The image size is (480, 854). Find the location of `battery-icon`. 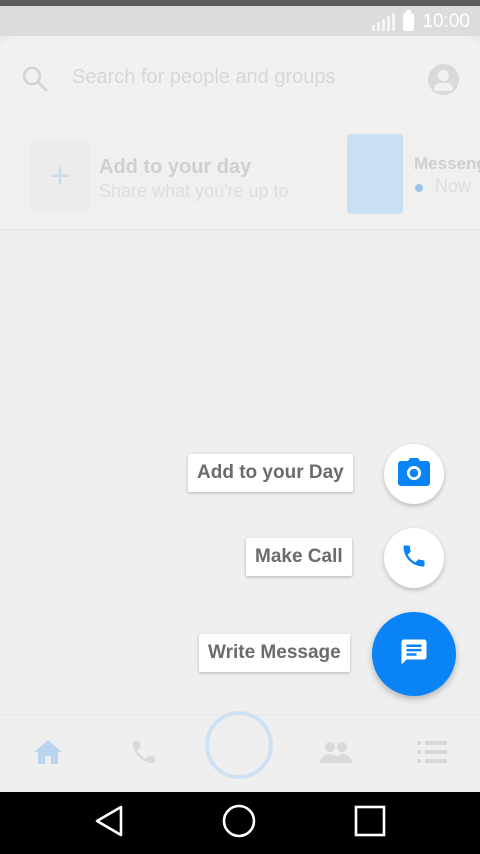

battery-icon is located at coordinates (409, 20).